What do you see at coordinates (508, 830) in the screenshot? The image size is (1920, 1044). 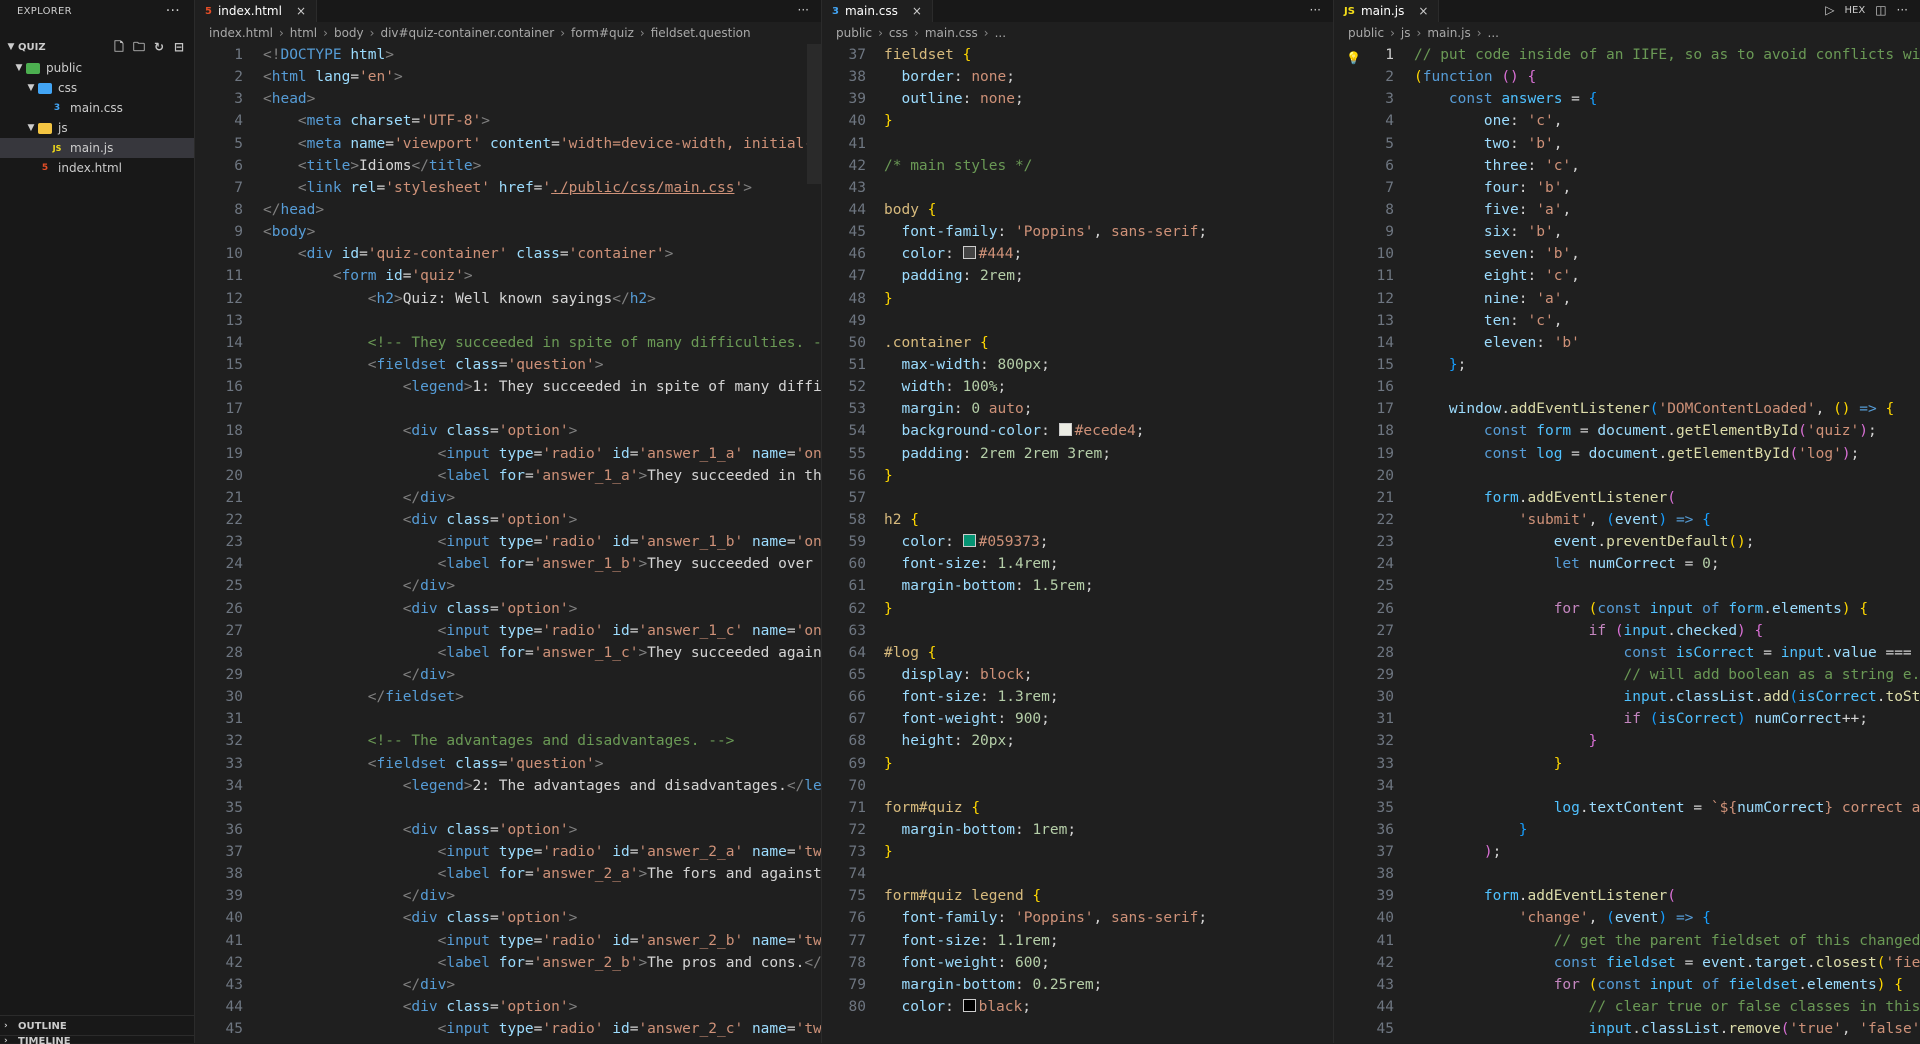 I see `code-line: 36 <div class='option'>` at bounding box center [508, 830].